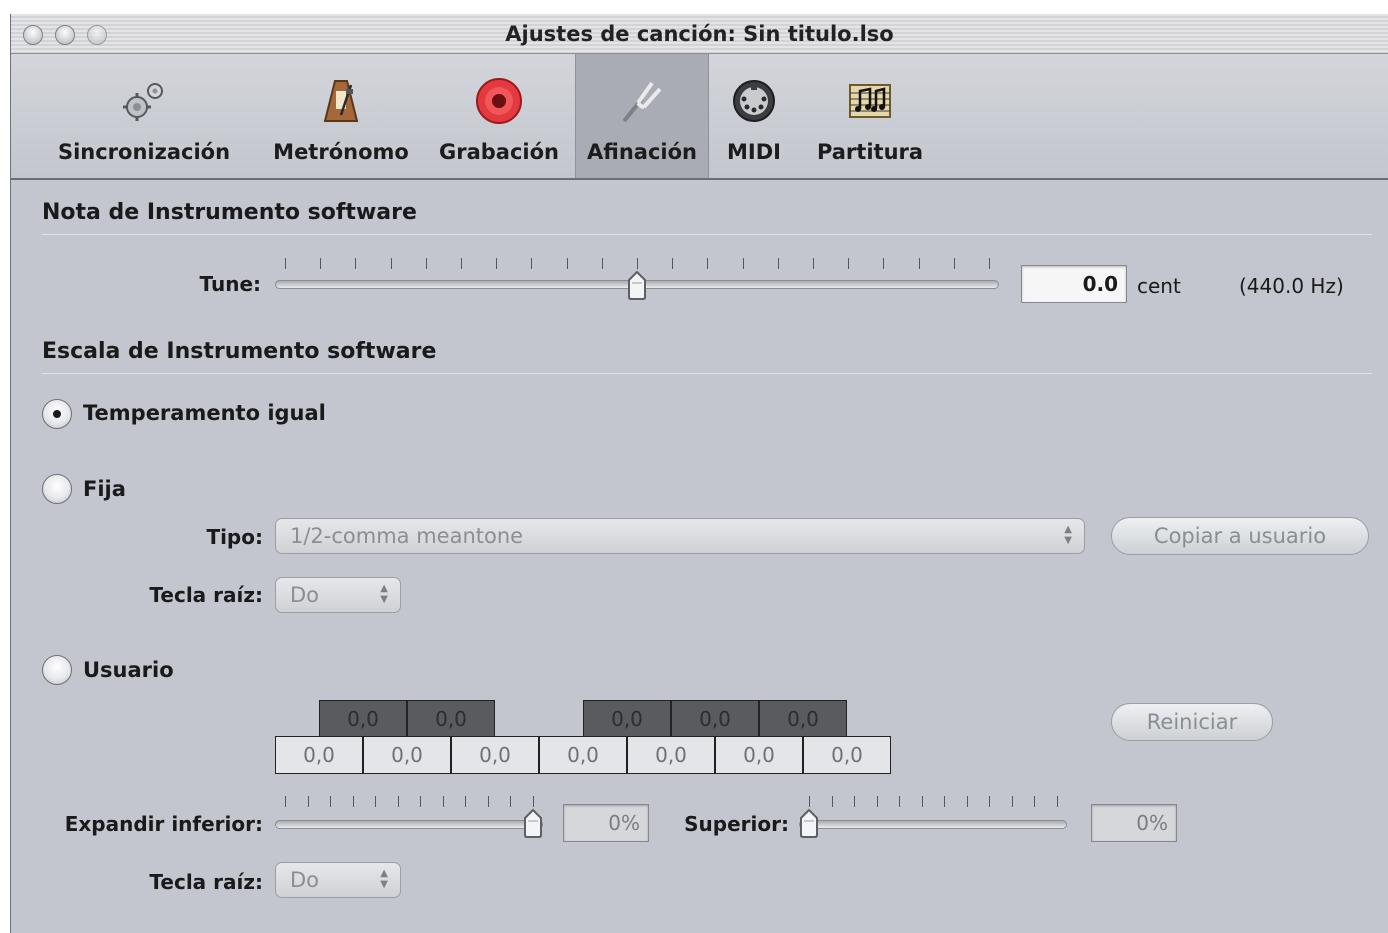 Image resolution: width=1388 pixels, height=933 pixels. I want to click on tab-metronomo: Metrónomo, so click(341, 116).